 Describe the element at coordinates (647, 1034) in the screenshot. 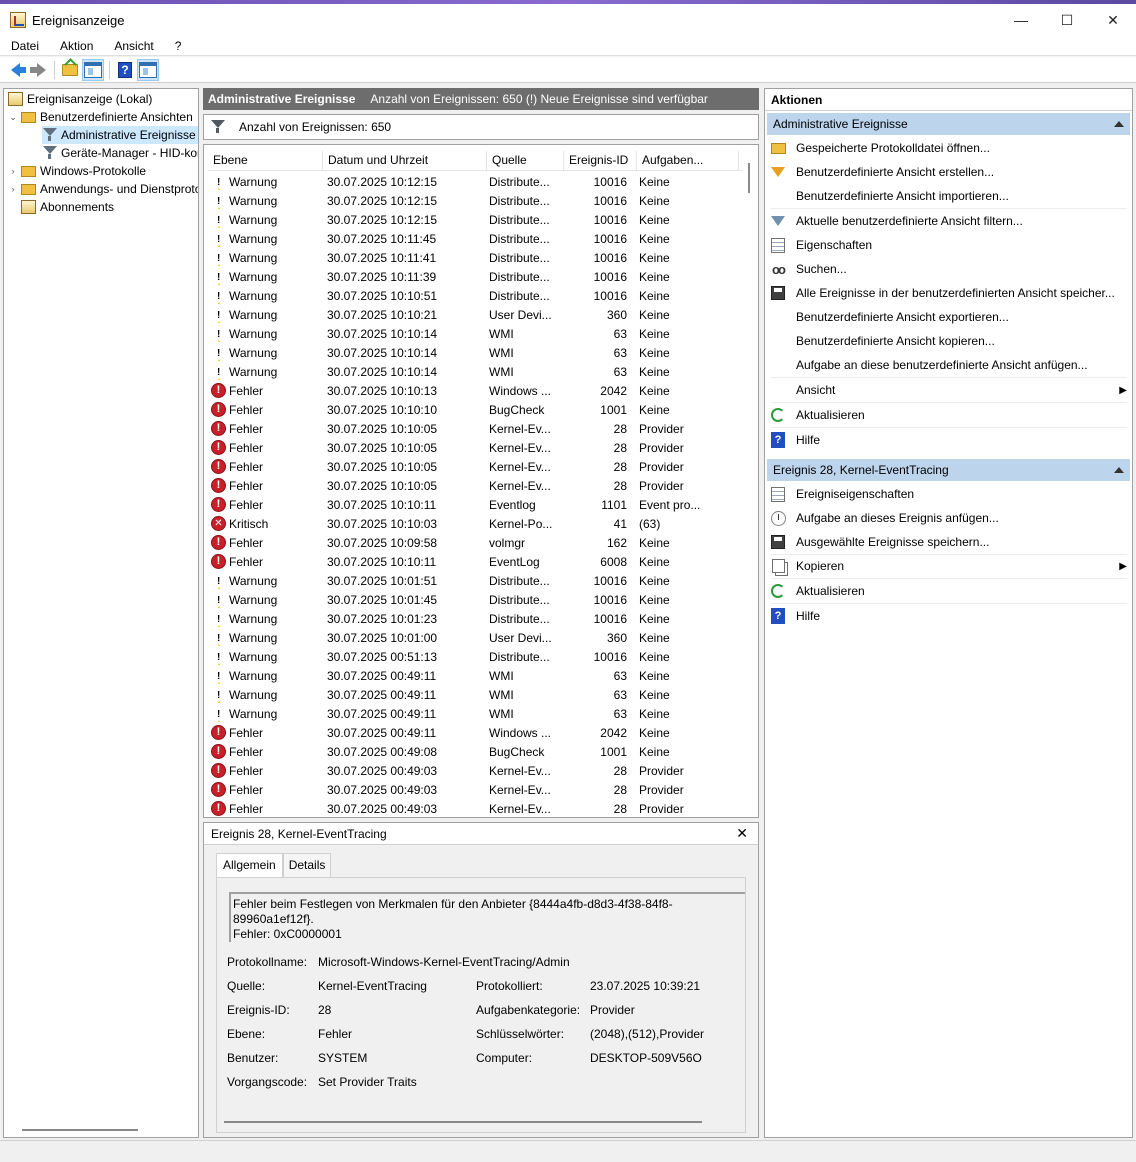

I see `keywords-value: (2048),(512),Provider` at that location.